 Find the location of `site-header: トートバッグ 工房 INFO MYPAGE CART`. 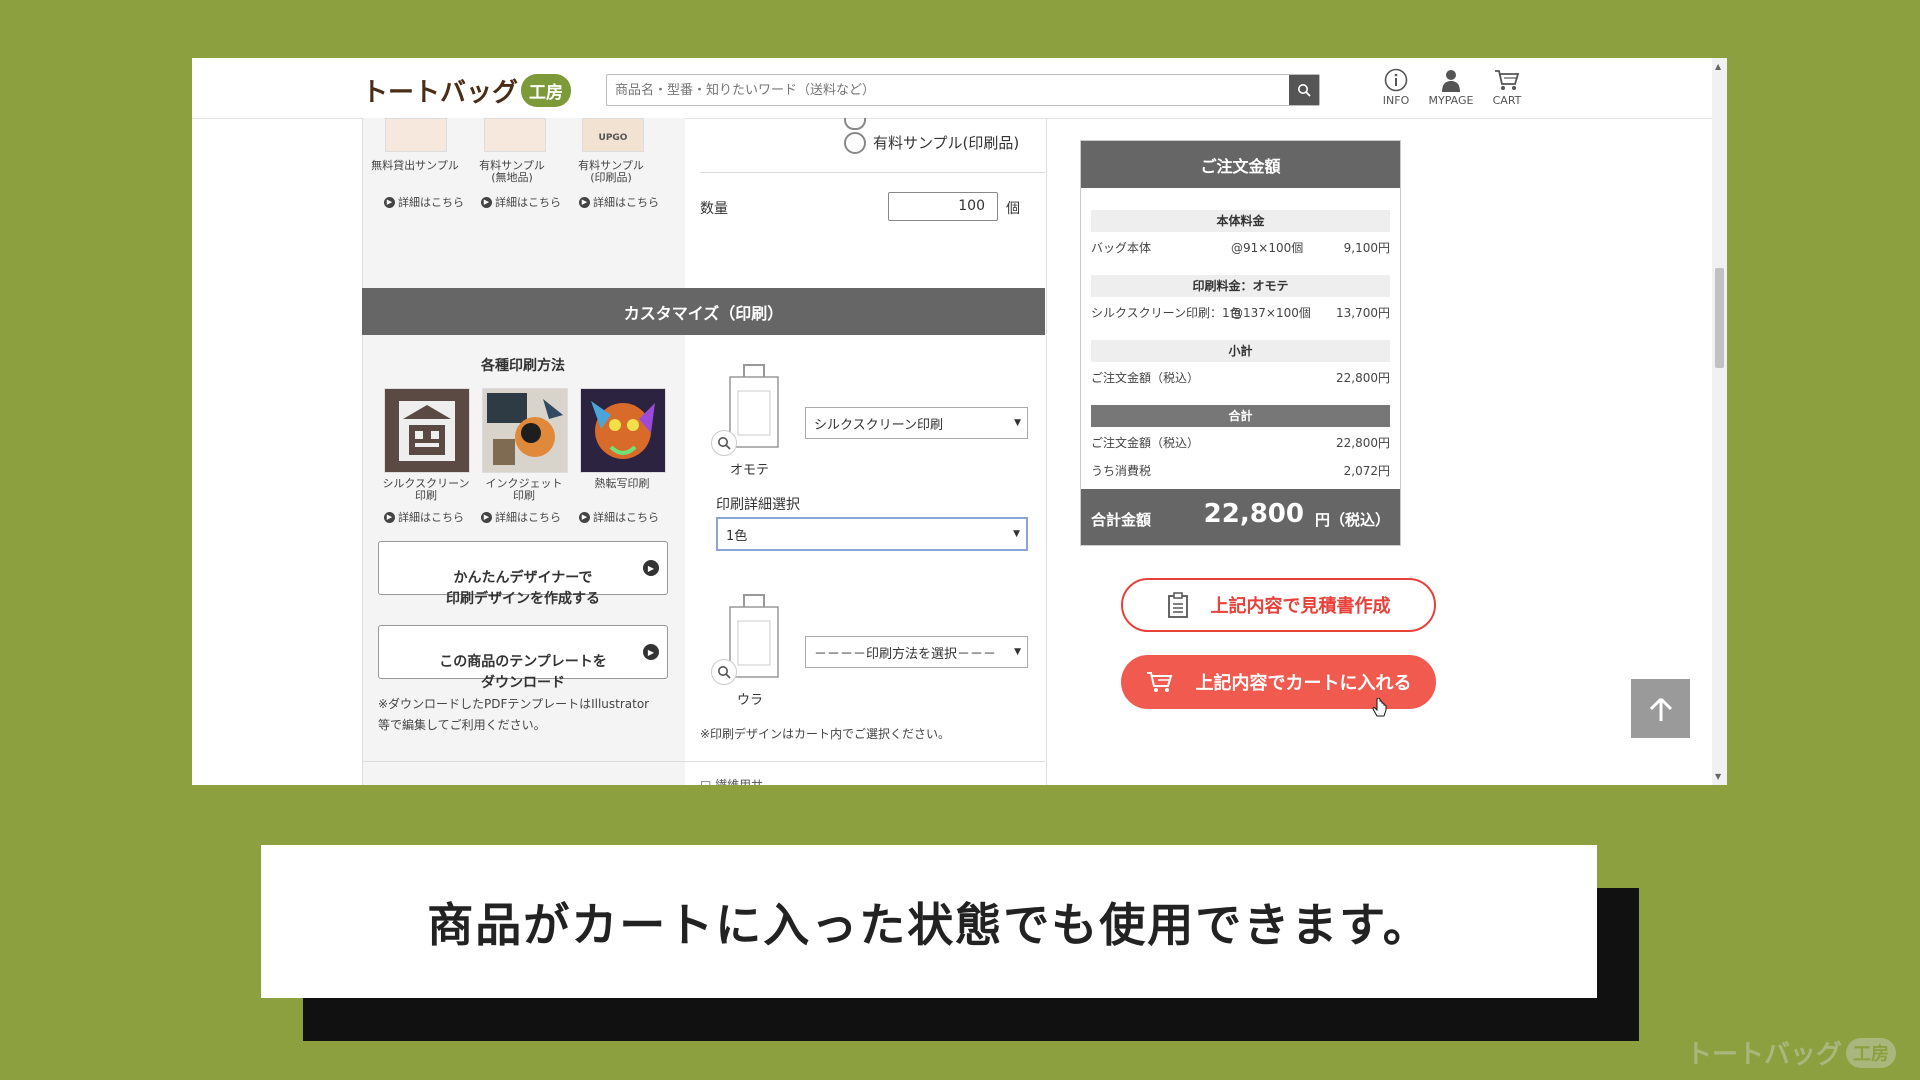

site-header: トートバッグ 工房 INFO MYPAGE CART is located at coordinates (952, 88).